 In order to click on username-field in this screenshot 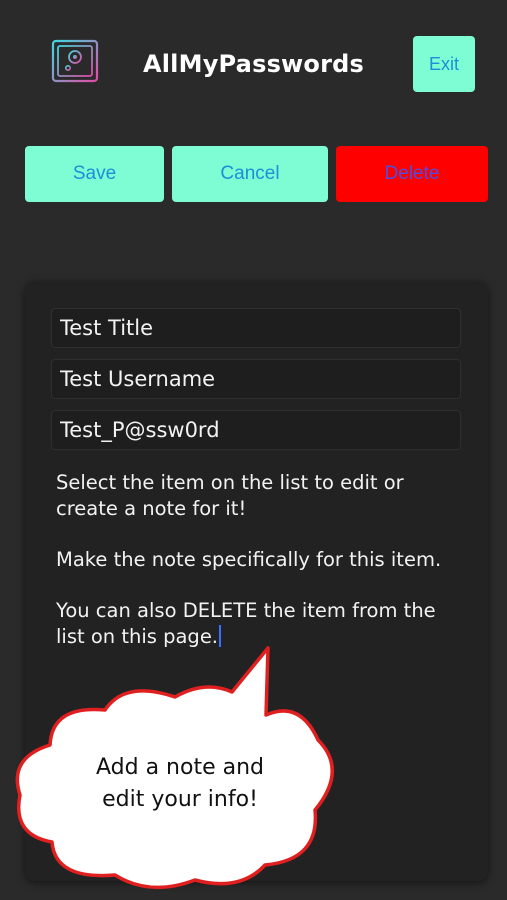, I will do `click(256, 379)`.